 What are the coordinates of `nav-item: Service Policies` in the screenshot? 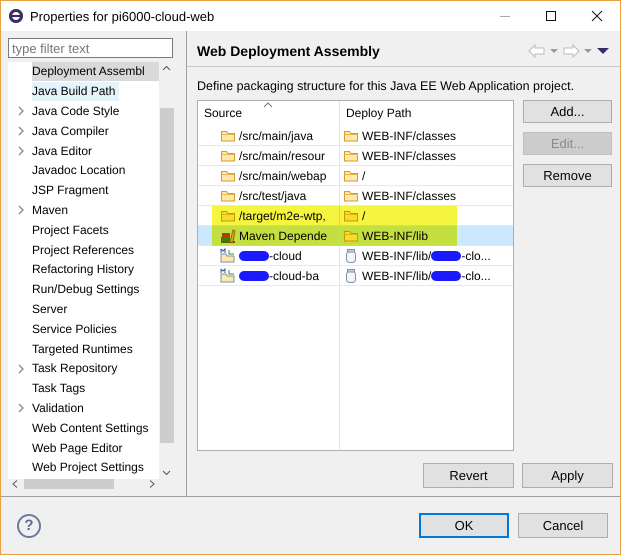 It's located at (76, 329).